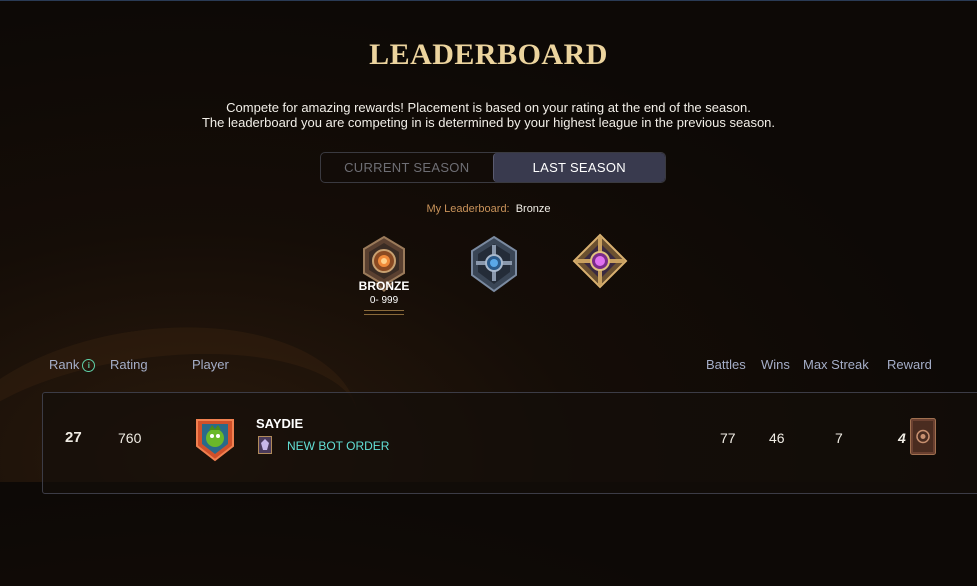 Image resolution: width=977 pixels, height=586 pixels. Describe the element at coordinates (407, 167) in the screenshot. I see `tab-current-season: CURRENT SEASON` at that location.